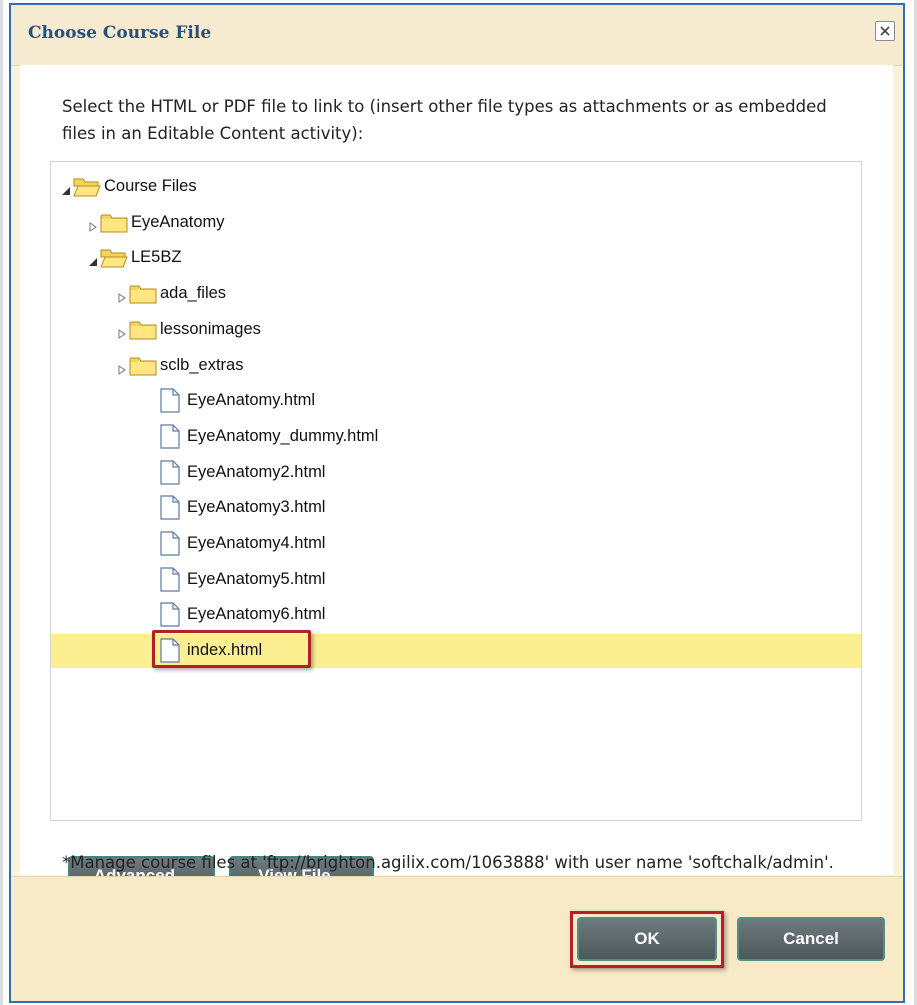  What do you see at coordinates (457, 938) in the screenshot?
I see `dialog-footer: OK Cancel` at bounding box center [457, 938].